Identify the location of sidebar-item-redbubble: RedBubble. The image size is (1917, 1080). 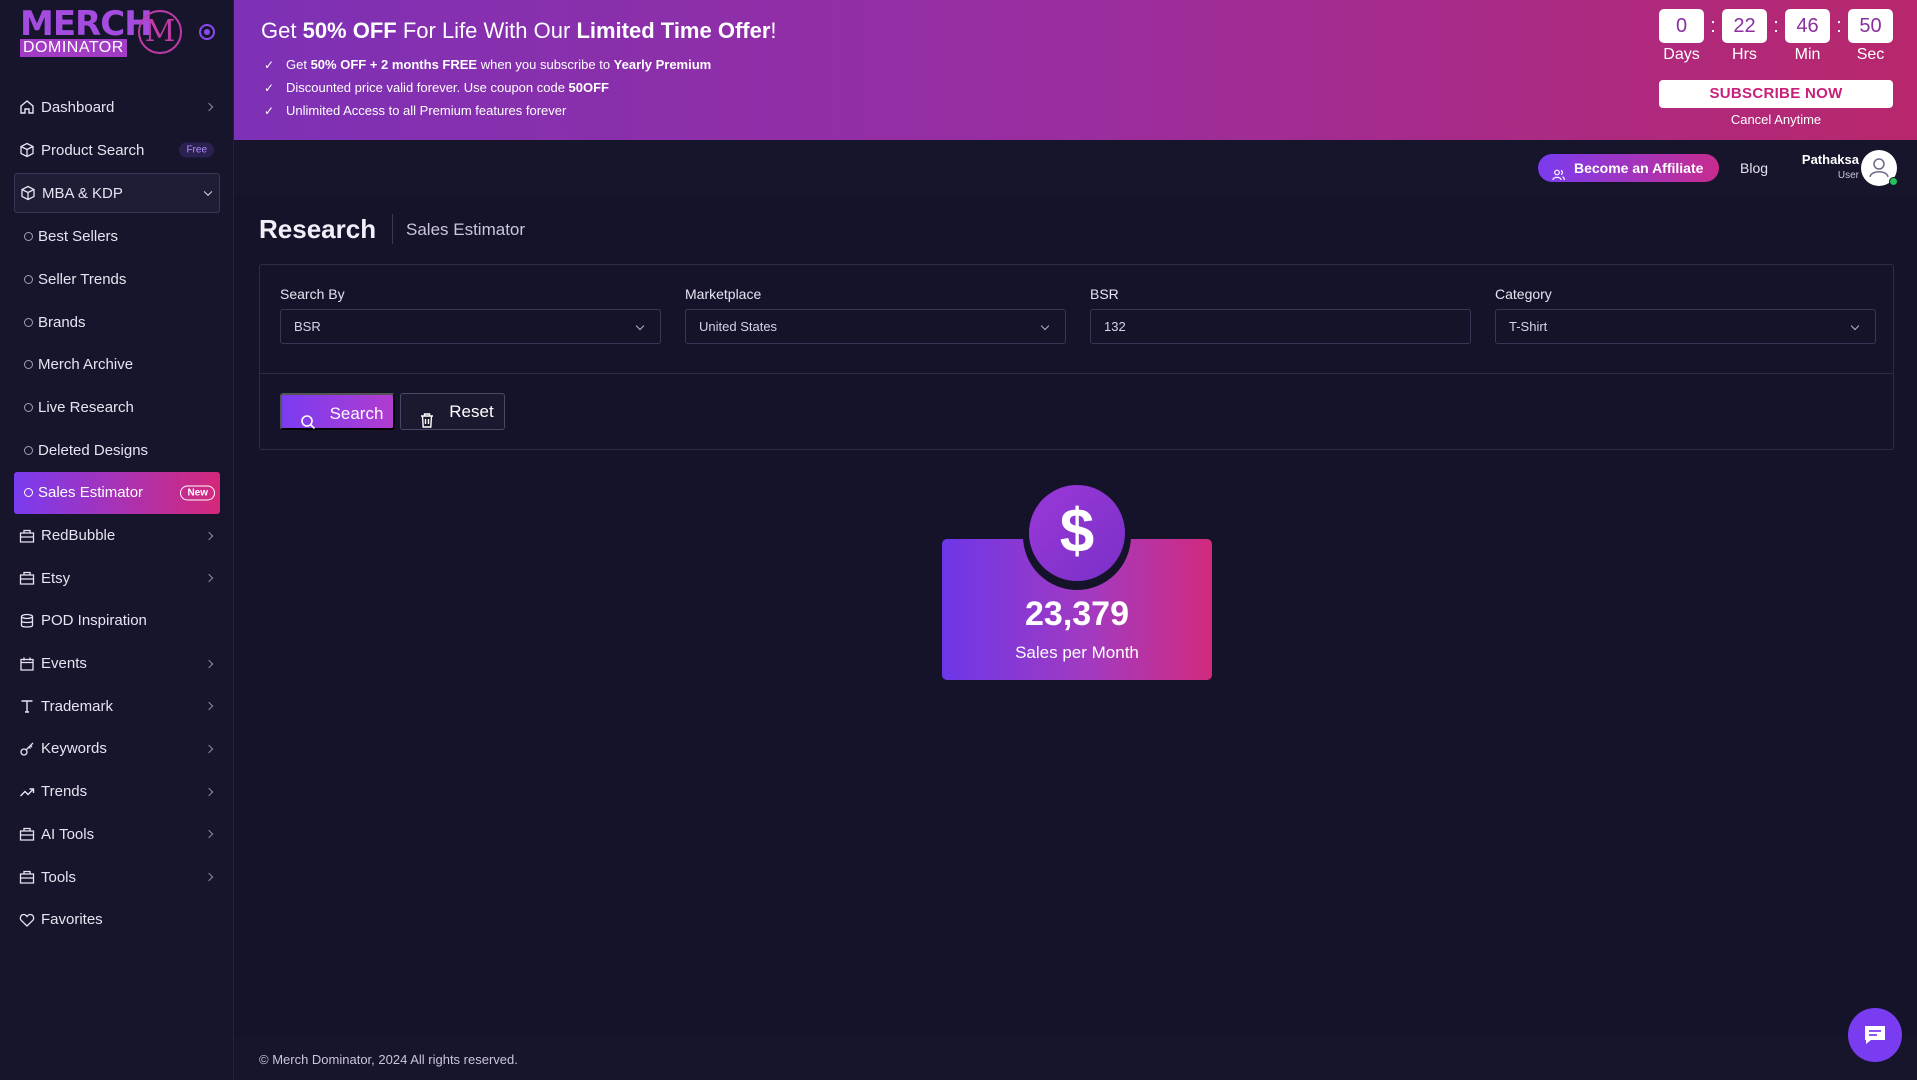
(117, 535).